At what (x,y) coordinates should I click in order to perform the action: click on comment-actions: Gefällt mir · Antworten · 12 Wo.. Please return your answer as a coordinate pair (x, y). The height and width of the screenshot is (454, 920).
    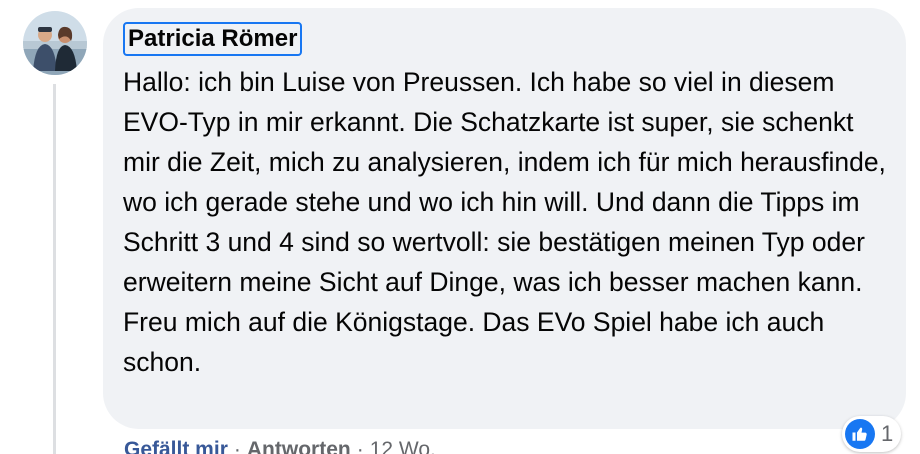
    Looking at the image, I should click on (280, 445).